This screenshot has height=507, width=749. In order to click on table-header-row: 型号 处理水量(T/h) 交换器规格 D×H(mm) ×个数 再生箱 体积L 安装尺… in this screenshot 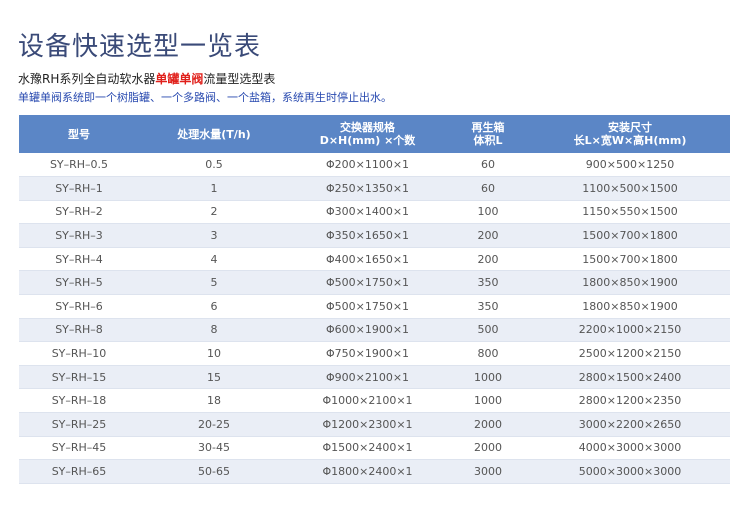, I will do `click(374, 134)`.